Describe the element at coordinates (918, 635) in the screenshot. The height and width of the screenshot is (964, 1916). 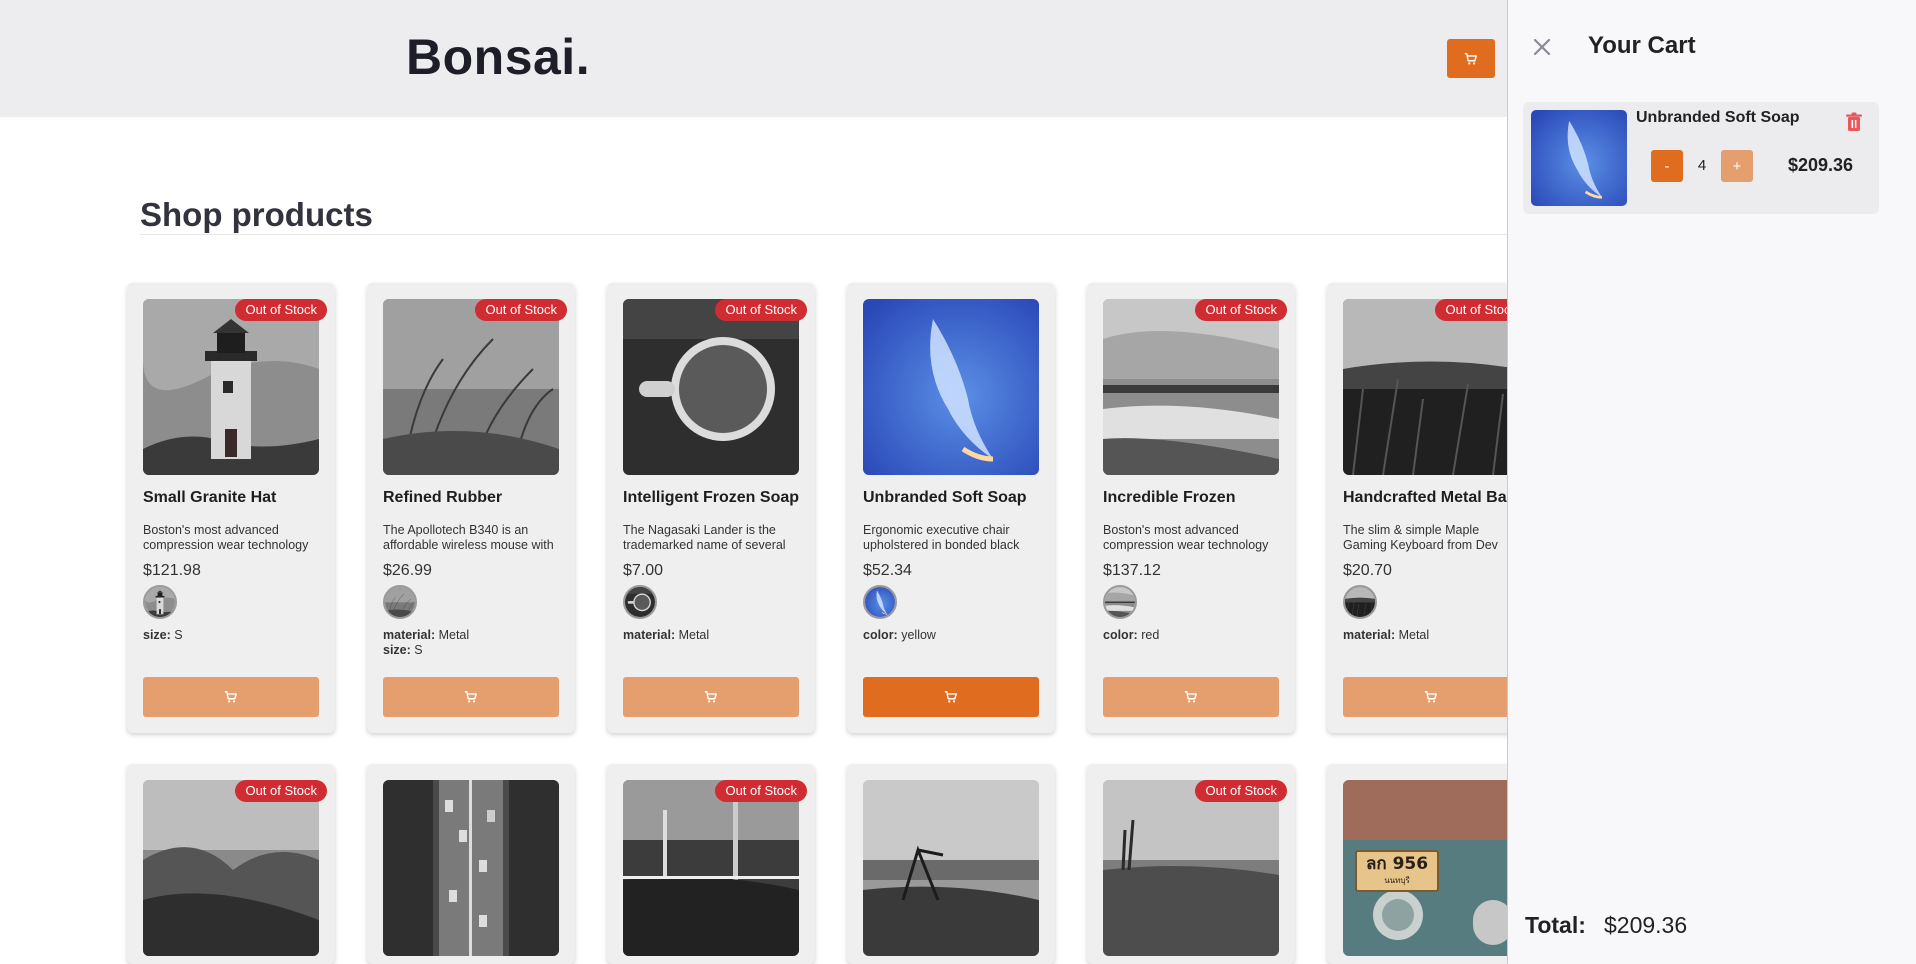
I see `attribute-value: yellow` at that location.